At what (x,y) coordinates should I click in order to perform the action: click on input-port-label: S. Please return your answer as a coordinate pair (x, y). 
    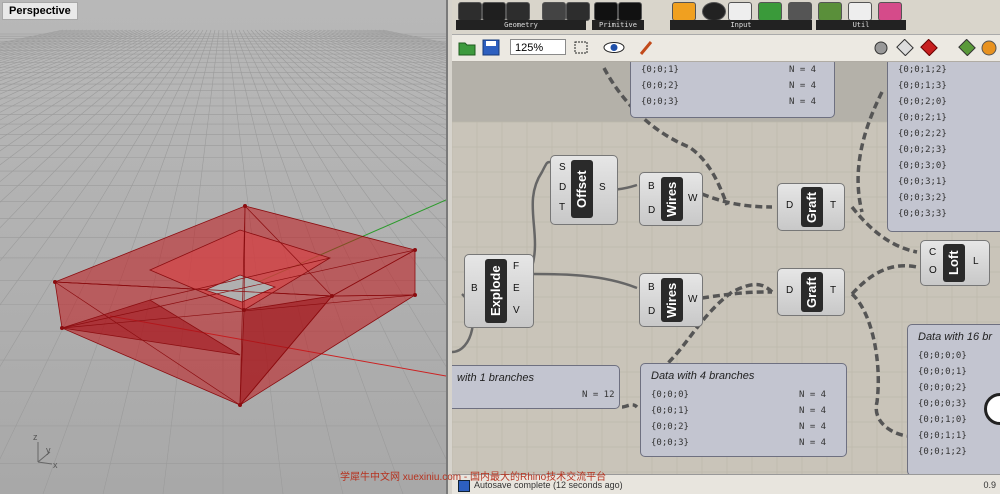
    Looking at the image, I should click on (562, 167).